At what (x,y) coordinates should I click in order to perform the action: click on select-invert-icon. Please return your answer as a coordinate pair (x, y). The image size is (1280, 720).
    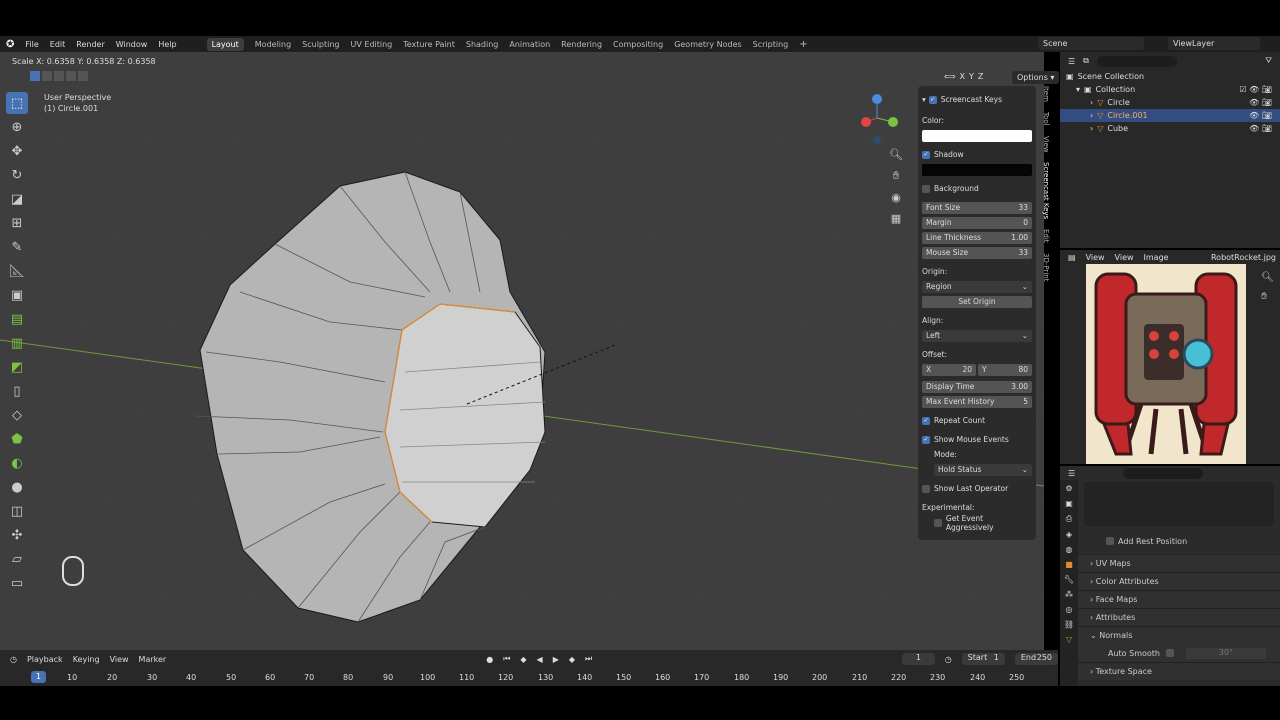
    Looking at the image, I should click on (71, 76).